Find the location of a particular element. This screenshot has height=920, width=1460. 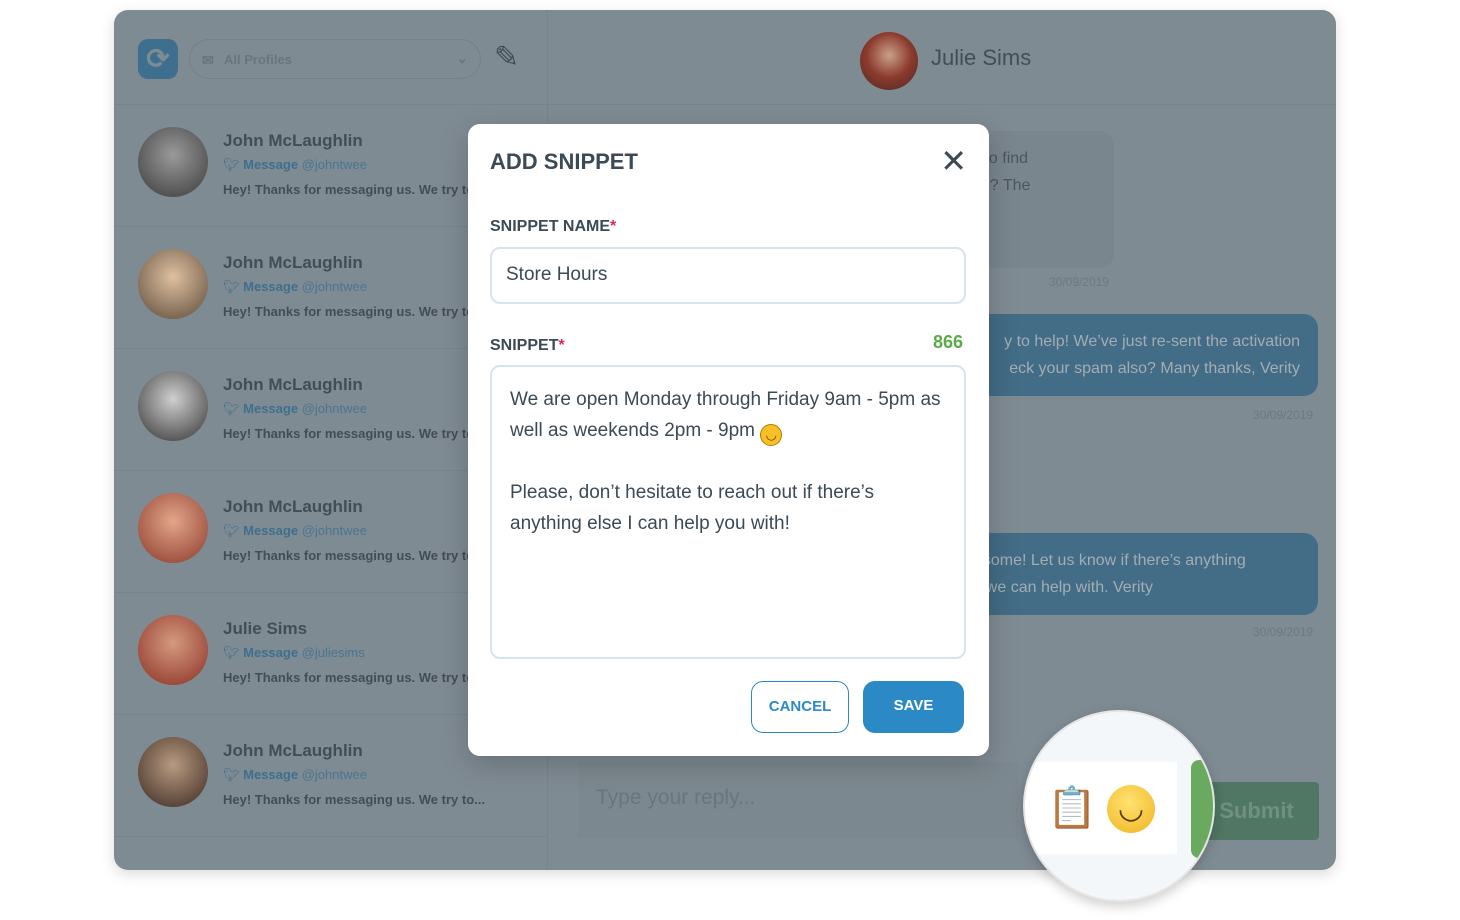

submit-button-edge is located at coordinates (1202, 809).